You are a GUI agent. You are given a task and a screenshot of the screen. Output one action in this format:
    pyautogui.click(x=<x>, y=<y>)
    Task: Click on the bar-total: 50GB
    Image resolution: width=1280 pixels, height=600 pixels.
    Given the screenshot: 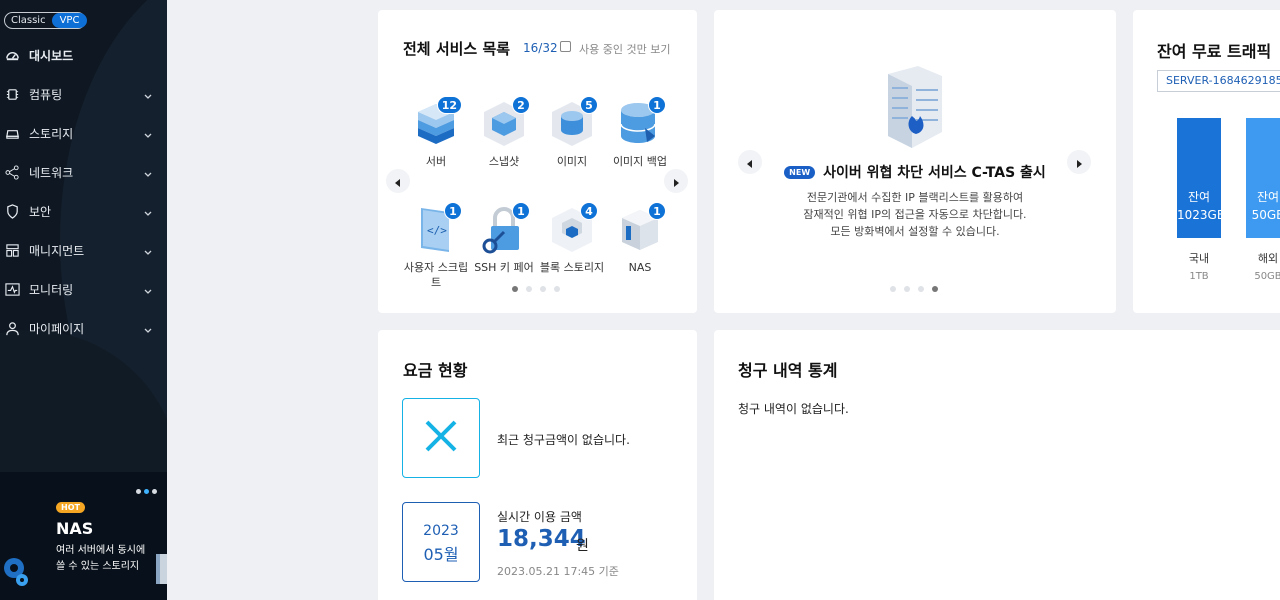 What is the action you would take?
    pyautogui.click(x=1267, y=276)
    